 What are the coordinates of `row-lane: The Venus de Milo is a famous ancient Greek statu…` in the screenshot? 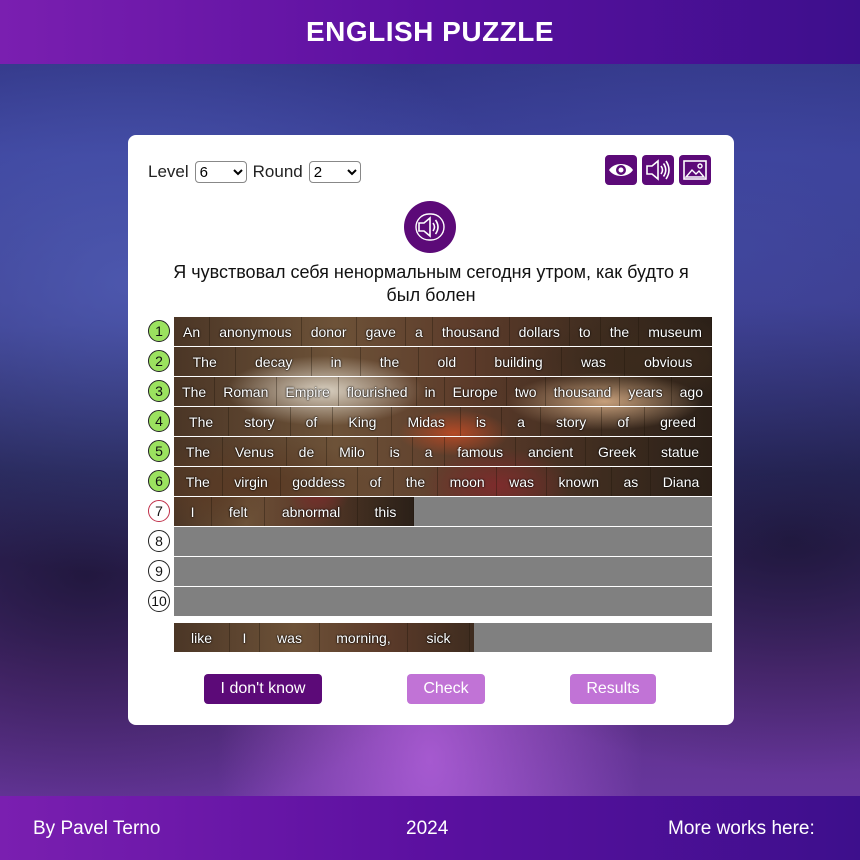 It's located at (443, 451).